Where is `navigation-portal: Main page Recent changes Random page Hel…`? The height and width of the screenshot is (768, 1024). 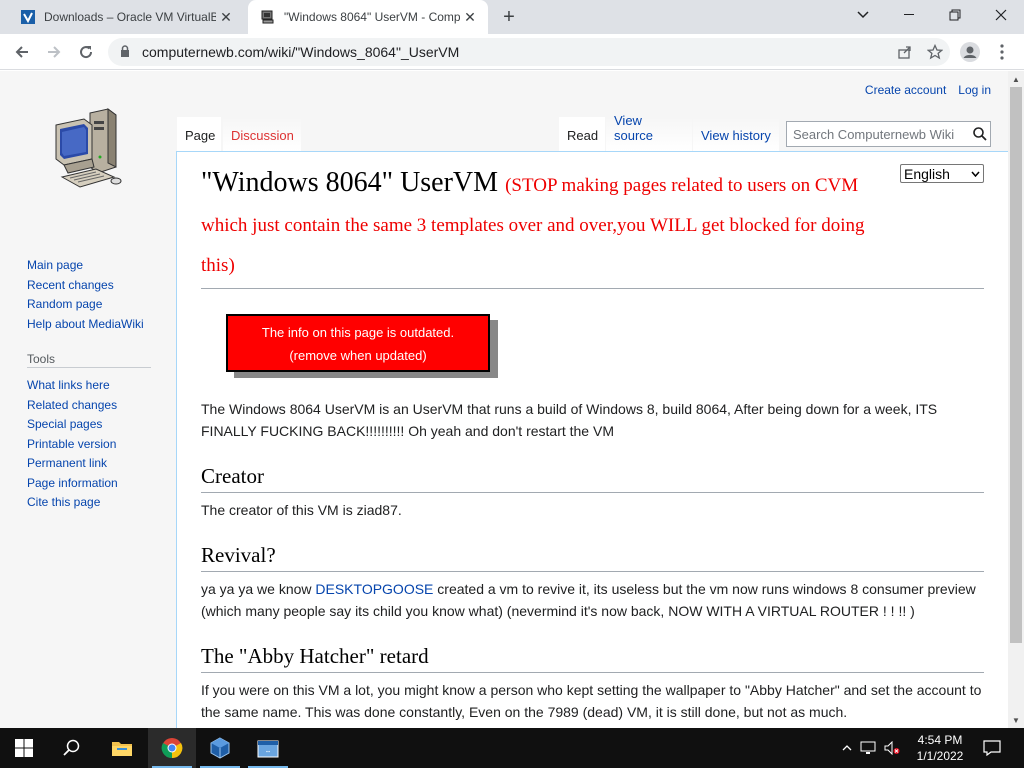
navigation-portal: Main page Recent changes Random page Hel… is located at coordinates (85, 295).